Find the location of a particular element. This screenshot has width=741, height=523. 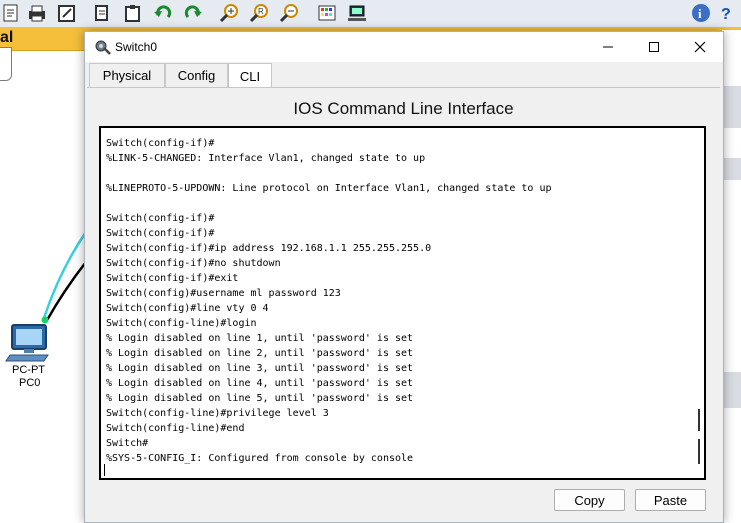

tab-config-label: Config is located at coordinates (196, 75).